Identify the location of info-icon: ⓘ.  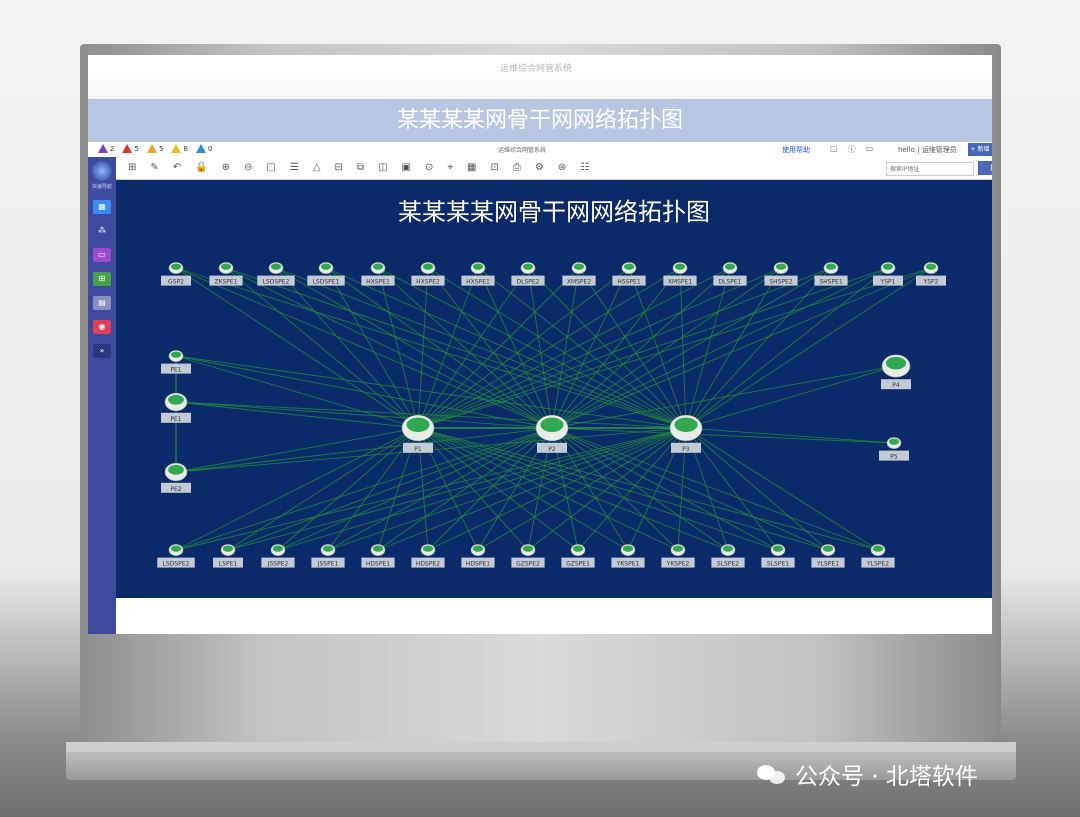
(852, 149).